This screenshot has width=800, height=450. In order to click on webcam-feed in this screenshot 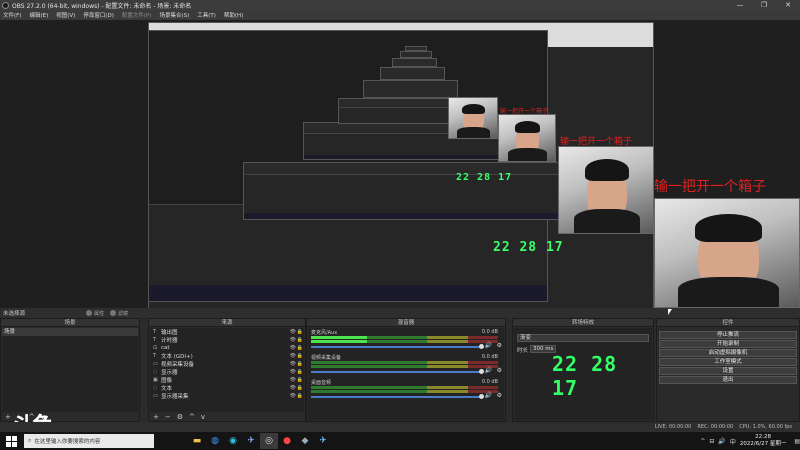, I will do `click(727, 253)`.